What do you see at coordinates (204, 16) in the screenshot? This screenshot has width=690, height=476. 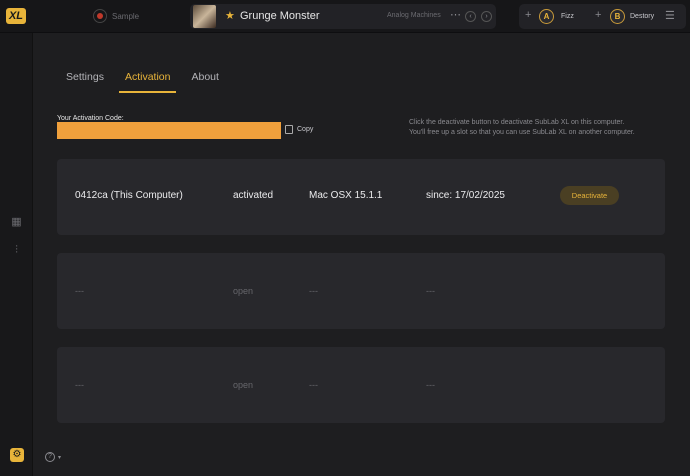 I see `preset-thumbnail` at bounding box center [204, 16].